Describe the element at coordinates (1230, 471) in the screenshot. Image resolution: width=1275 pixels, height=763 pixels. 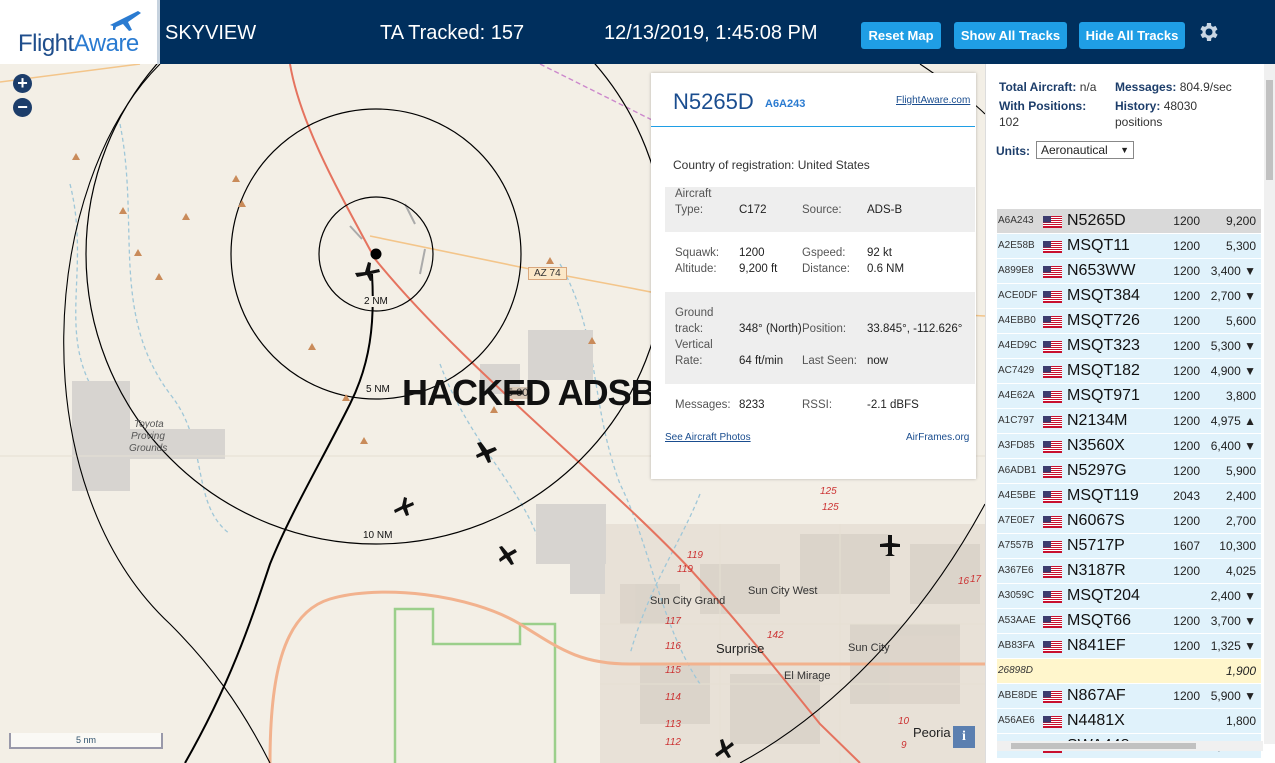
I see `row-altitude: 5,900` at that location.